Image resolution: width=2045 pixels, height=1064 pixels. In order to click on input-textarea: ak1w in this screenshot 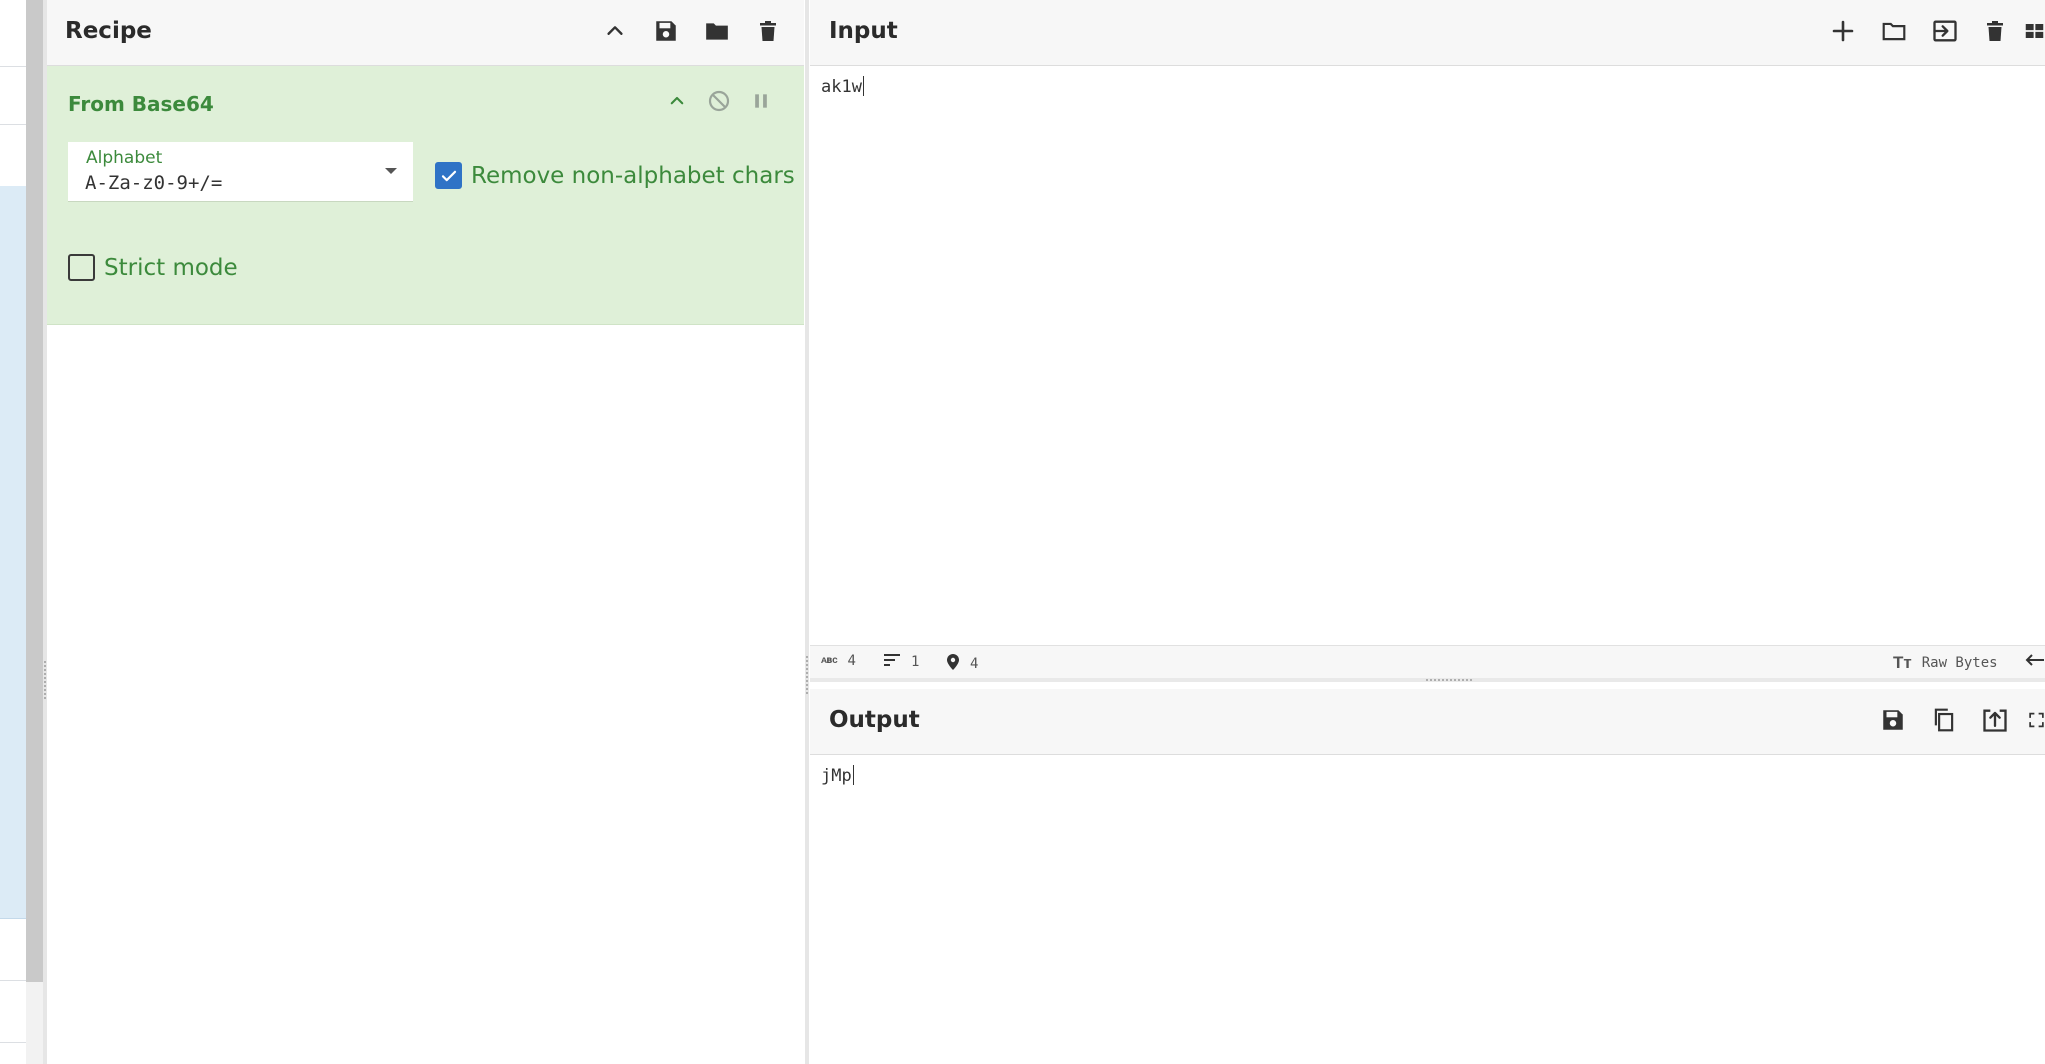, I will do `click(842, 86)`.